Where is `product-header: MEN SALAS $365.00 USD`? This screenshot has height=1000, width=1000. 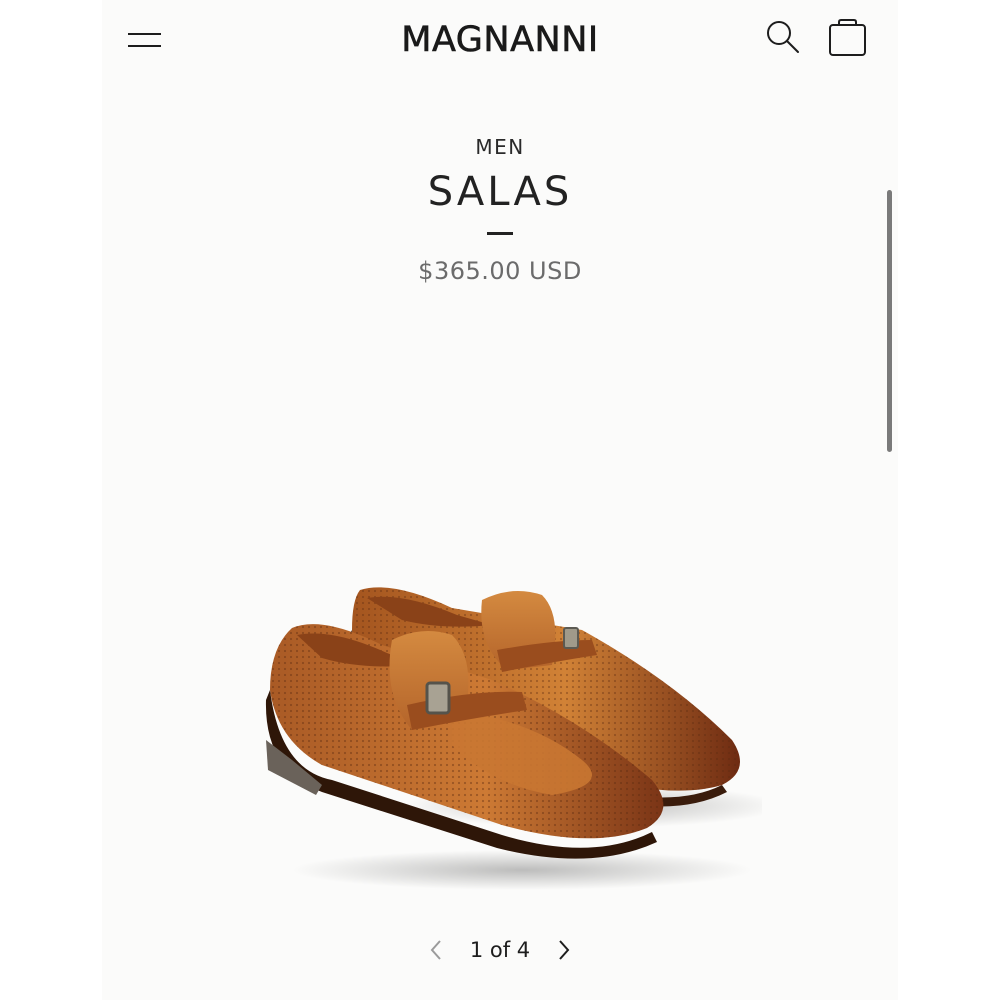 product-header: MEN SALAS $365.00 USD is located at coordinates (500, 209).